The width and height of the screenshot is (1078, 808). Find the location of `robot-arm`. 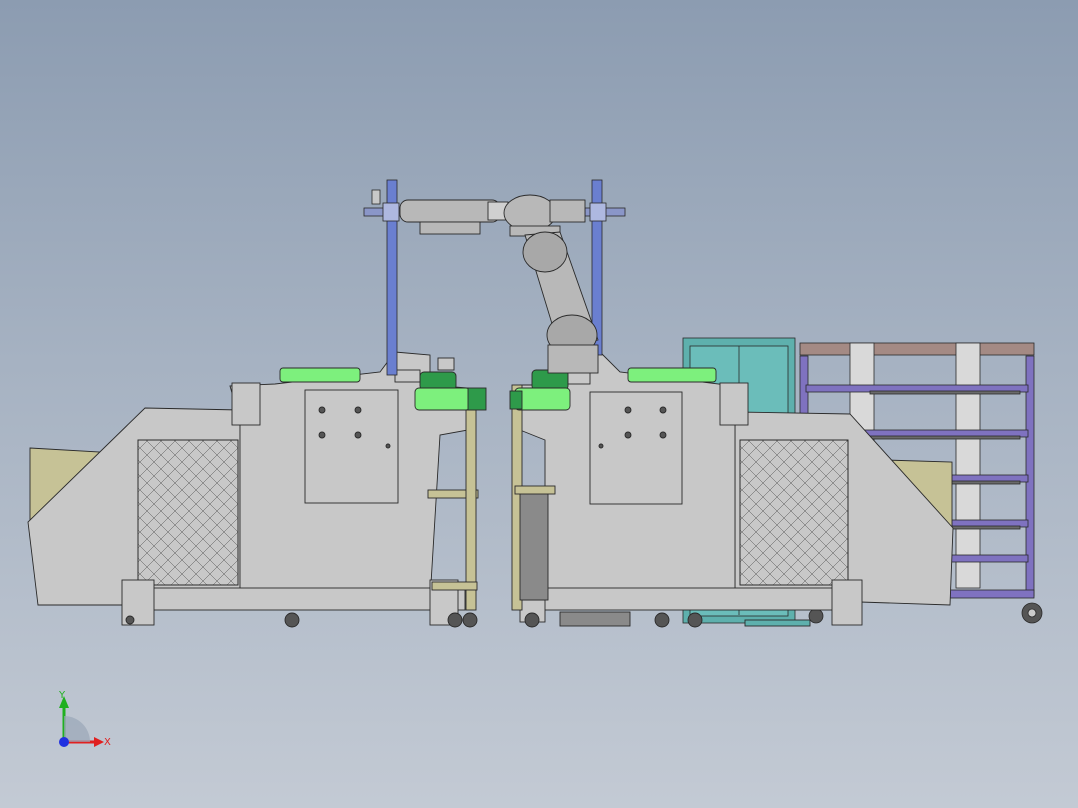

robot-arm is located at coordinates (499, 284).